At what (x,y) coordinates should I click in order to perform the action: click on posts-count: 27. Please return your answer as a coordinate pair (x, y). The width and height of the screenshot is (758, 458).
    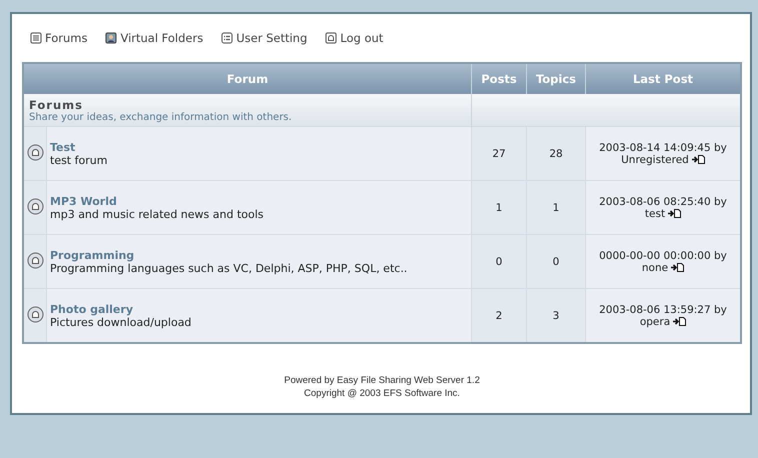
    Looking at the image, I should click on (499, 154).